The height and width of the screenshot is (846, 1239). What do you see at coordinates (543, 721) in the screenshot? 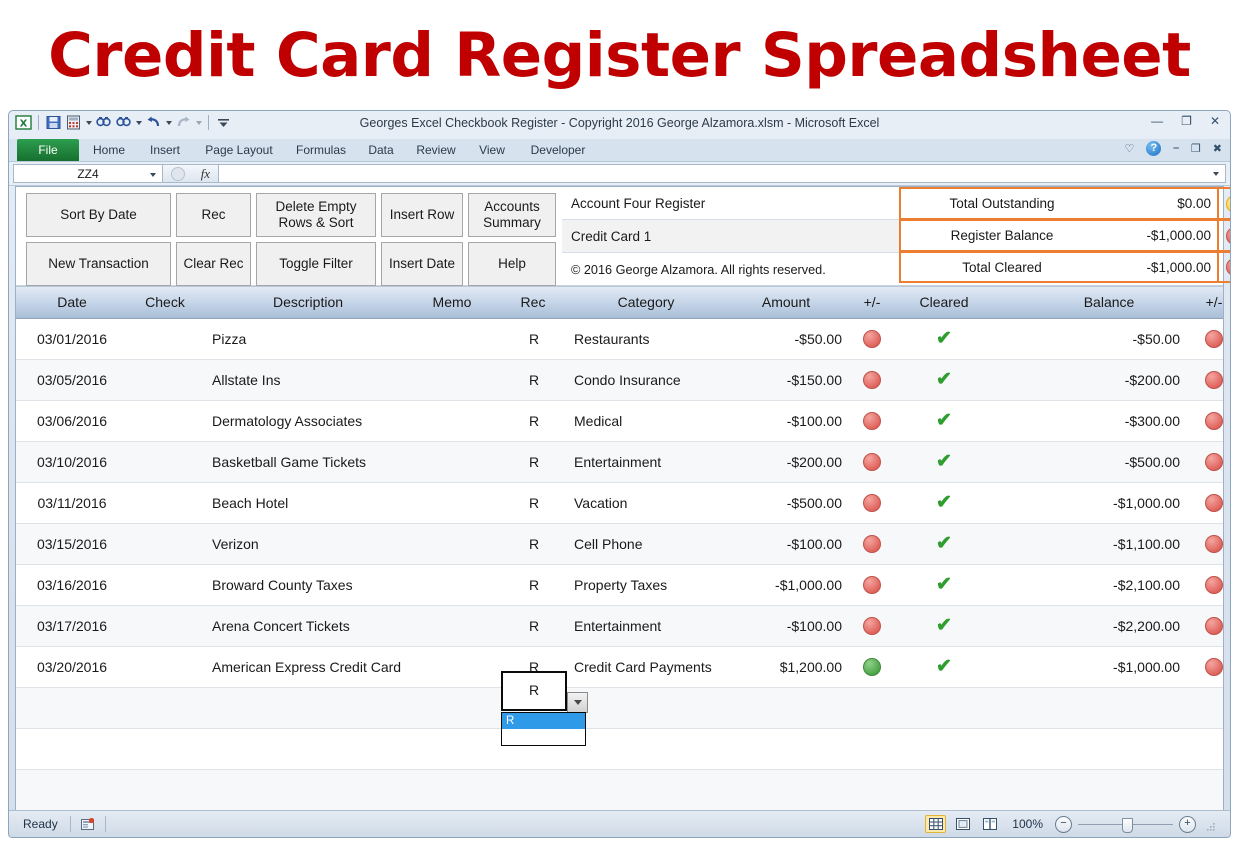
I see `dropdown-option-selected: R` at bounding box center [543, 721].